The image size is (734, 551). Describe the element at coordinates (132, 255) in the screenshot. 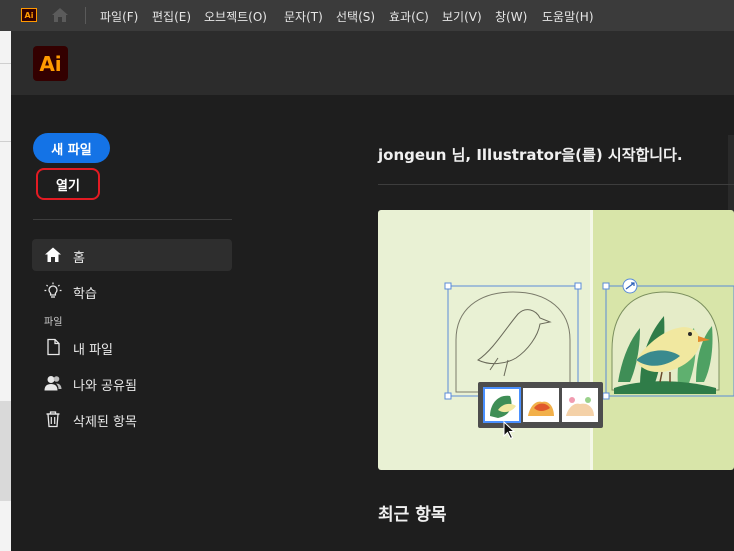

I see `sidebar-item-home: 홈` at that location.